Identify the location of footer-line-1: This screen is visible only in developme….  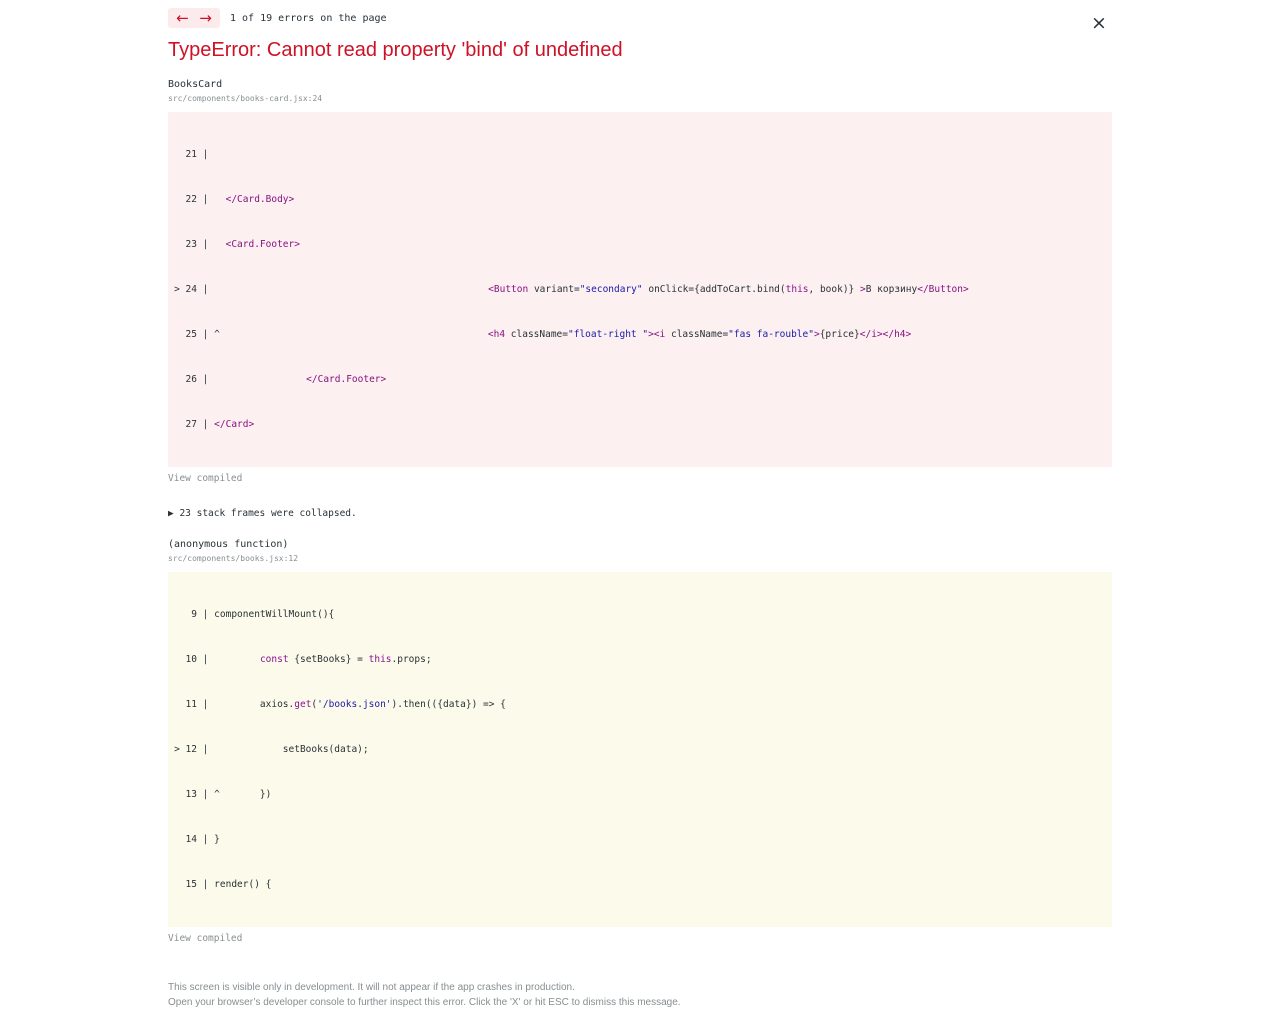
(371, 987).